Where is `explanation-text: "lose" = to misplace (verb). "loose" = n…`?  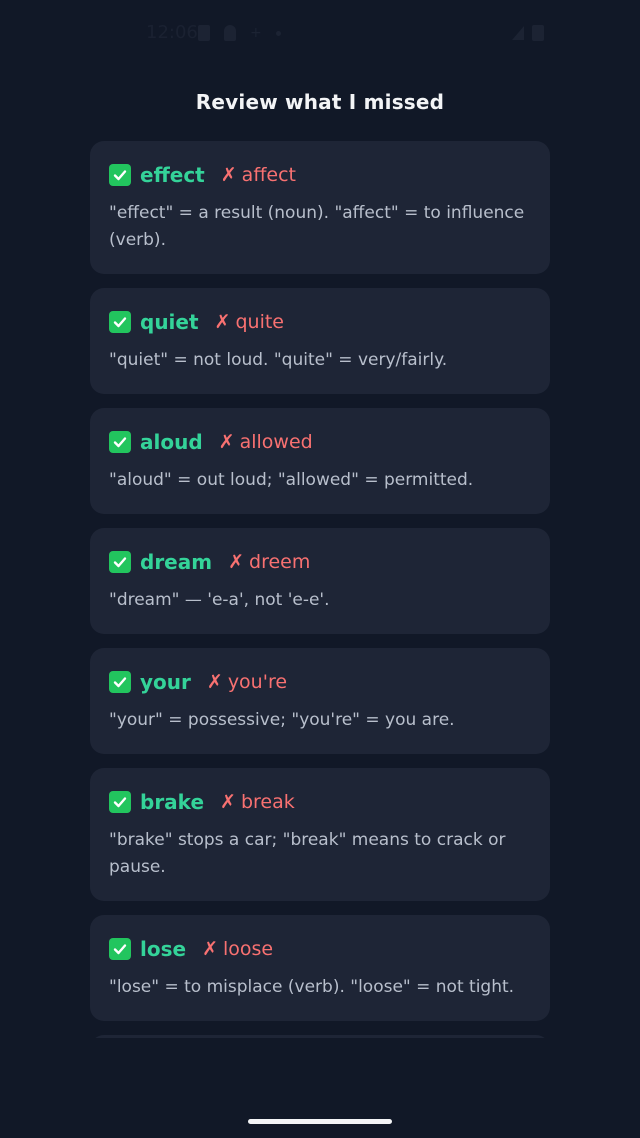 explanation-text: "lose" = to misplace (verb). "loose" = n… is located at coordinates (312, 987).